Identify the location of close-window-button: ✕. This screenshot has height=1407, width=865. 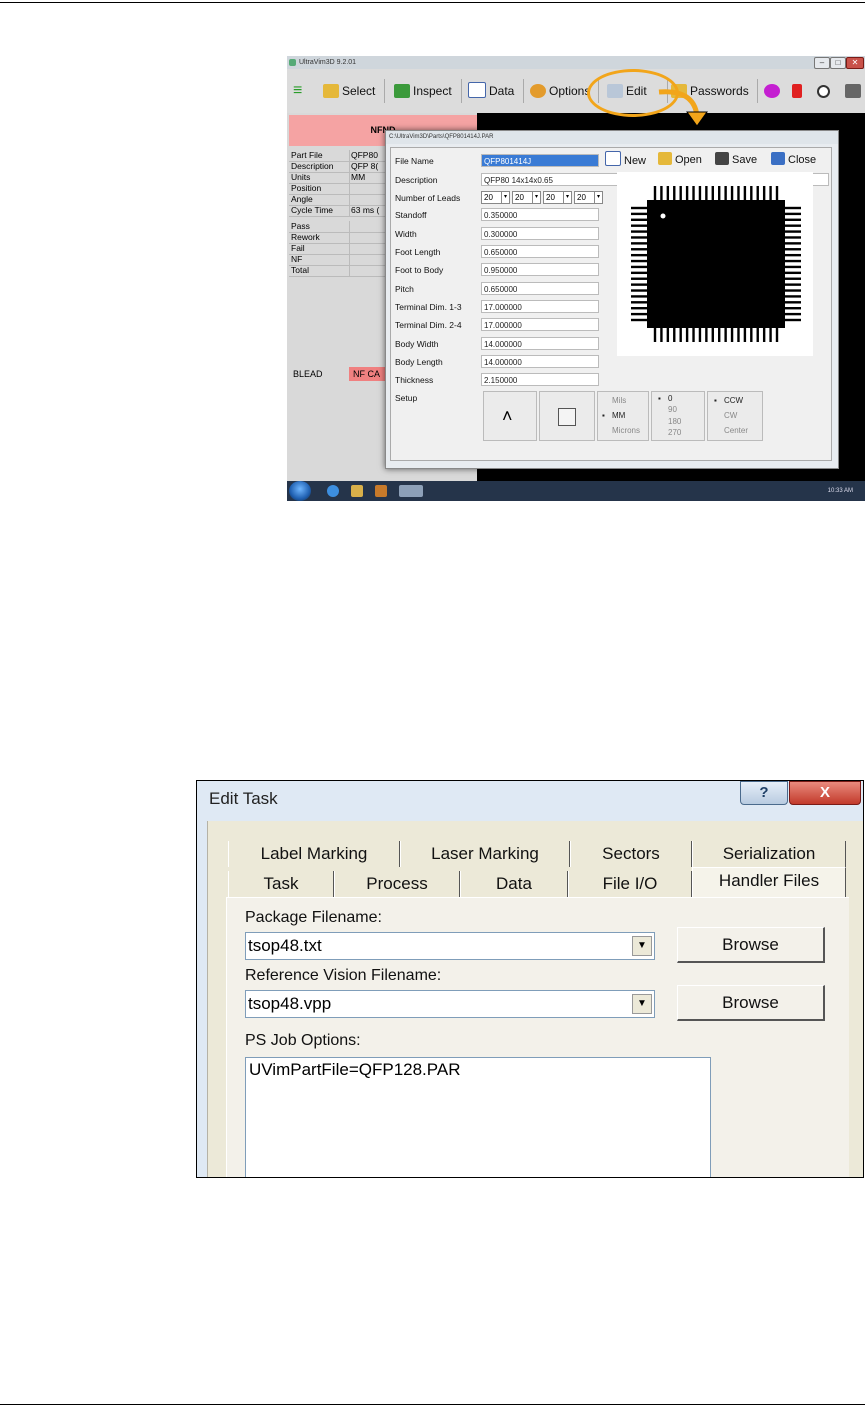
(855, 63).